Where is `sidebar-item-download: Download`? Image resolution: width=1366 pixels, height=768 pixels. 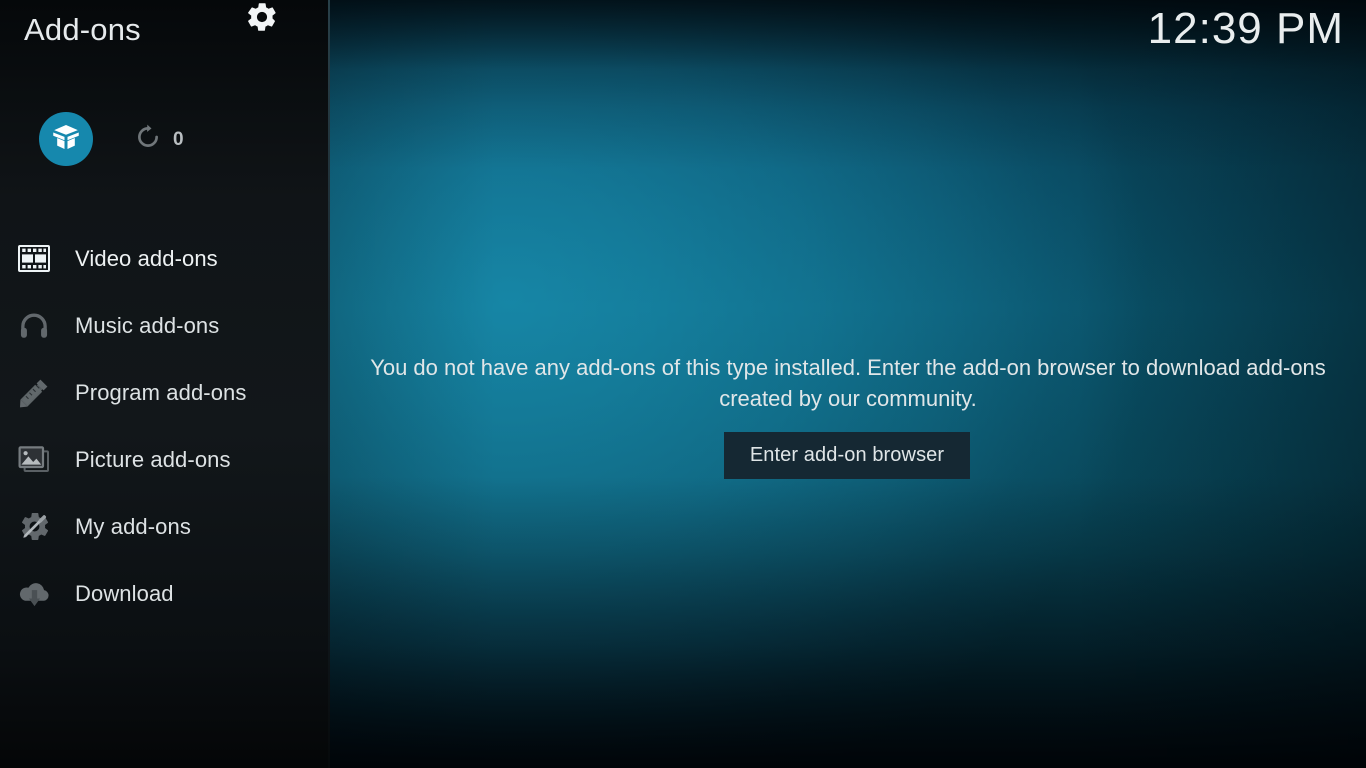 sidebar-item-download: Download is located at coordinates (165, 593).